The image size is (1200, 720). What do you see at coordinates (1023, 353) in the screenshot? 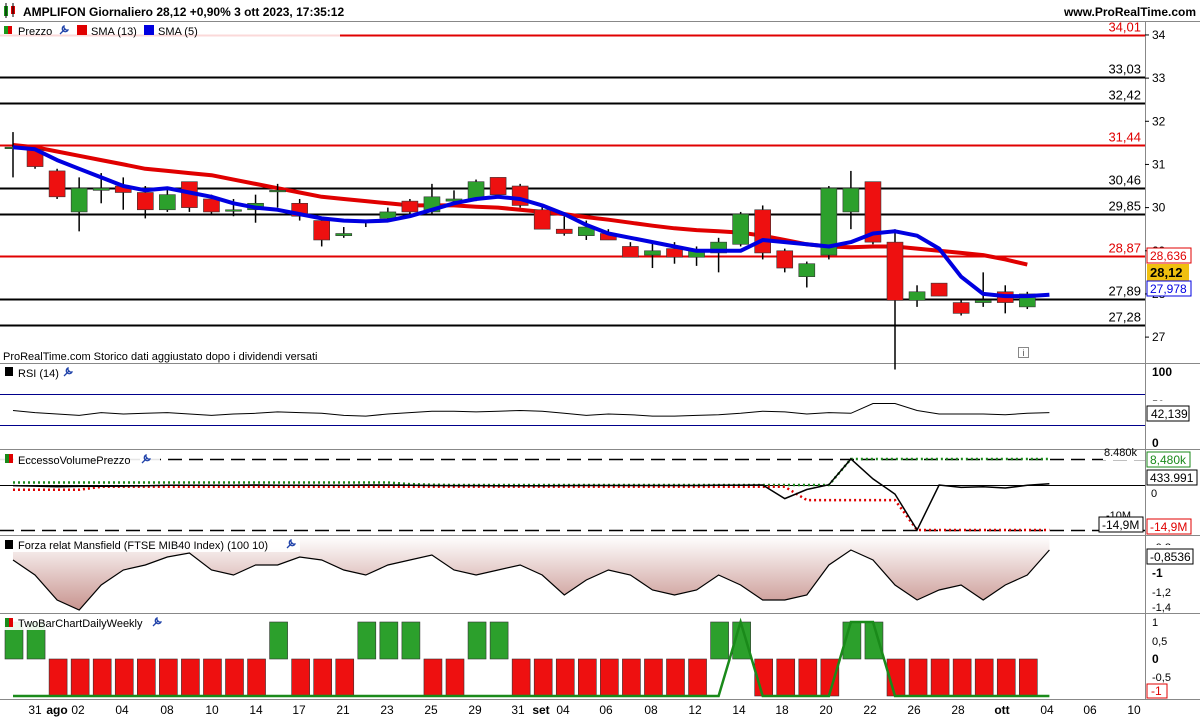
I see `info-icon: i` at bounding box center [1023, 353].